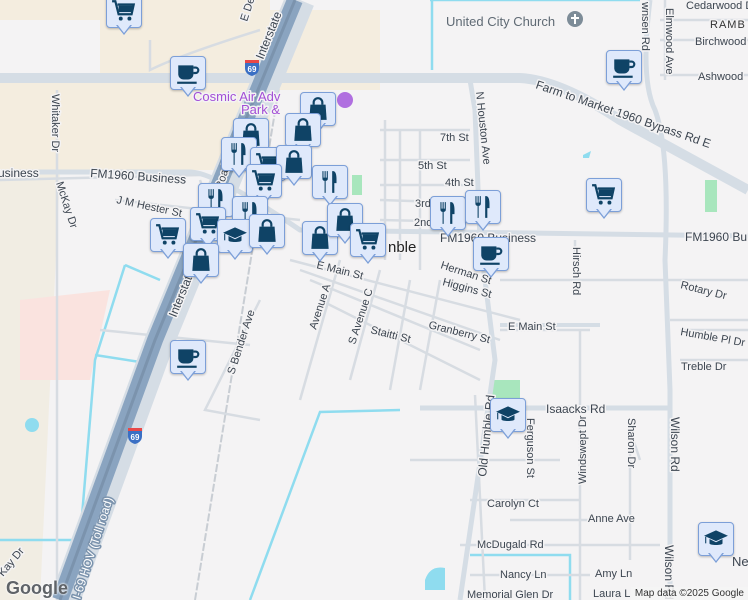 This screenshot has height=600, width=748. I want to click on town-label: nble, so click(402, 247).